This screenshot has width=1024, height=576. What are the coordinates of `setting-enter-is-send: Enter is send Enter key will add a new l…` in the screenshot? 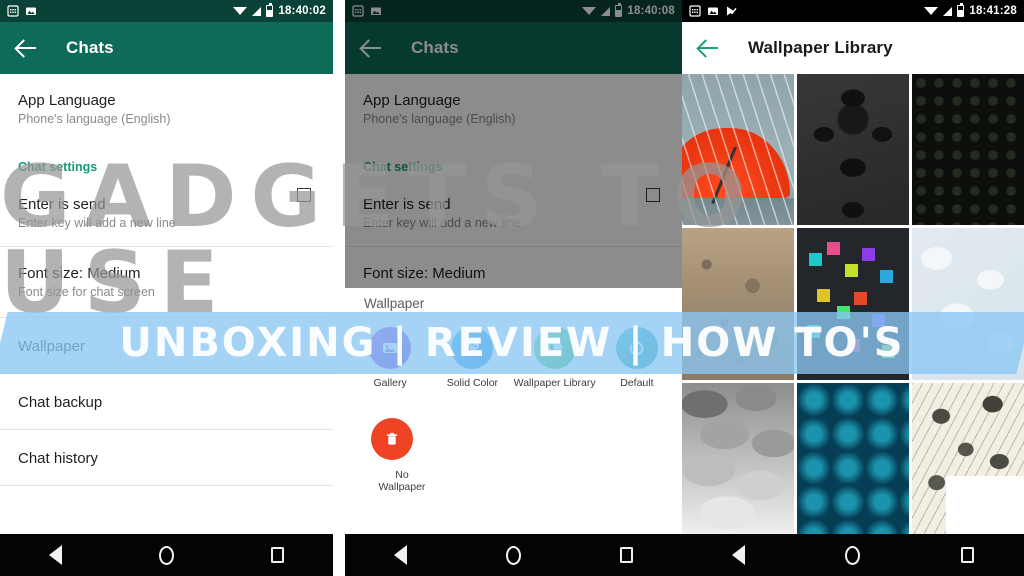 It's located at (166, 202).